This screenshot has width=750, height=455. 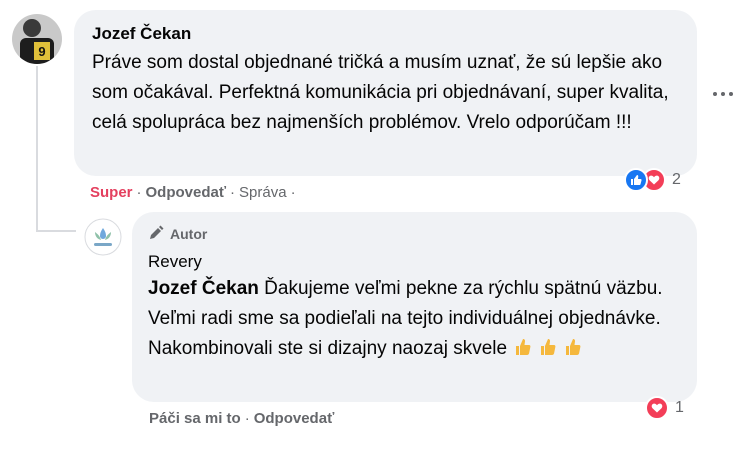 What do you see at coordinates (636, 180) in the screenshot?
I see `like-icon` at bounding box center [636, 180].